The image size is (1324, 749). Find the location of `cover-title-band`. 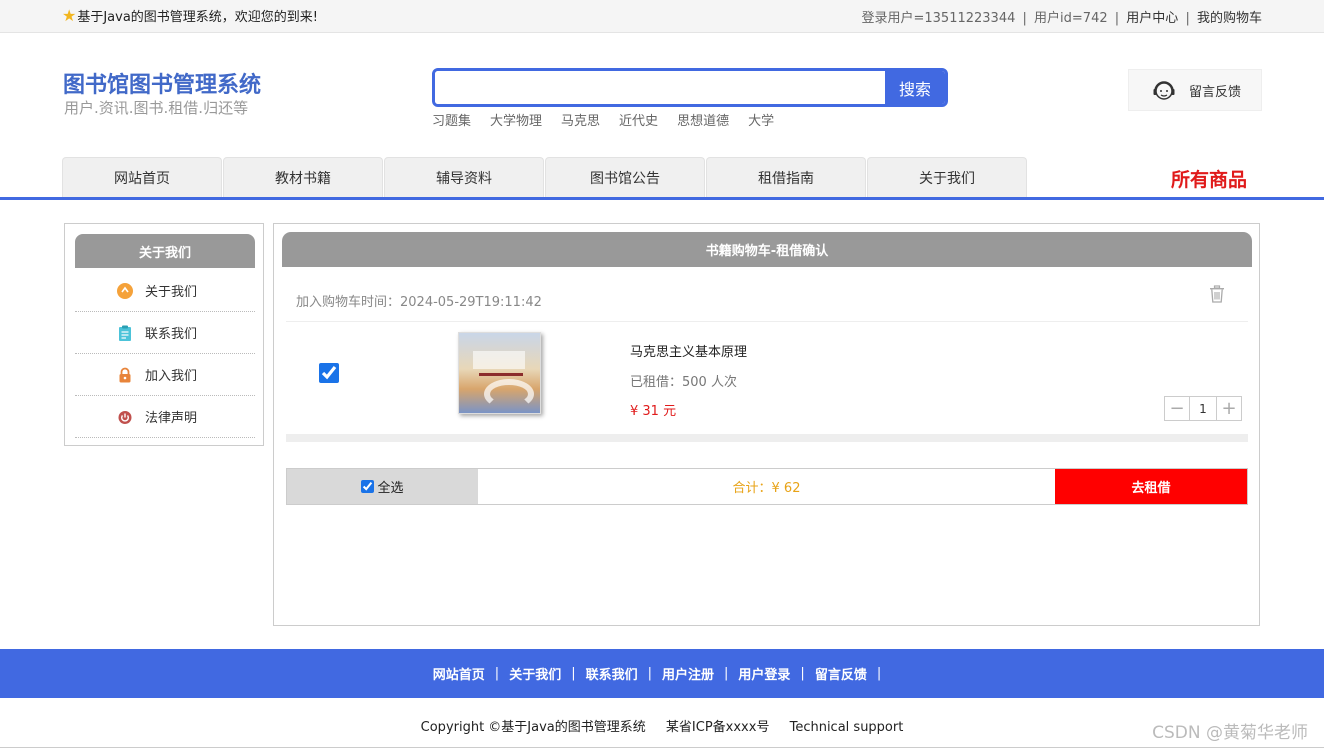

cover-title-band is located at coordinates (499, 360).